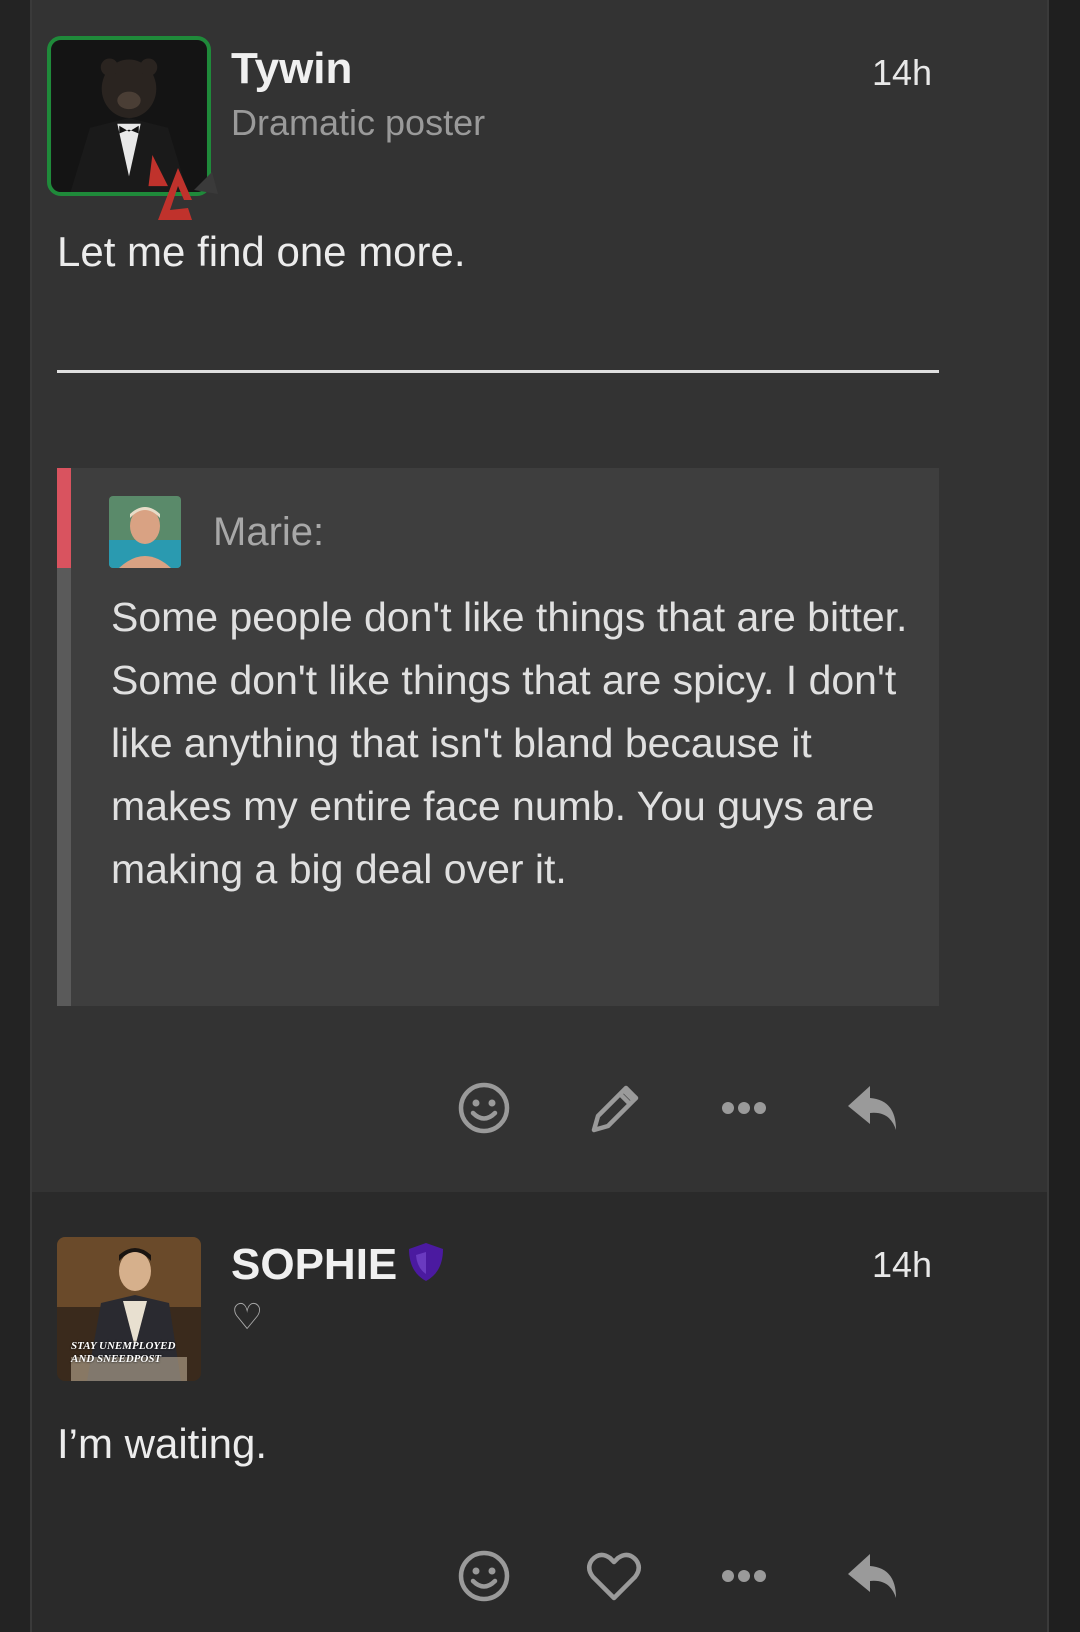 The image size is (1080, 1632). Describe the element at coordinates (358, 122) in the screenshot. I see `user-title: Dramatic poster` at that location.